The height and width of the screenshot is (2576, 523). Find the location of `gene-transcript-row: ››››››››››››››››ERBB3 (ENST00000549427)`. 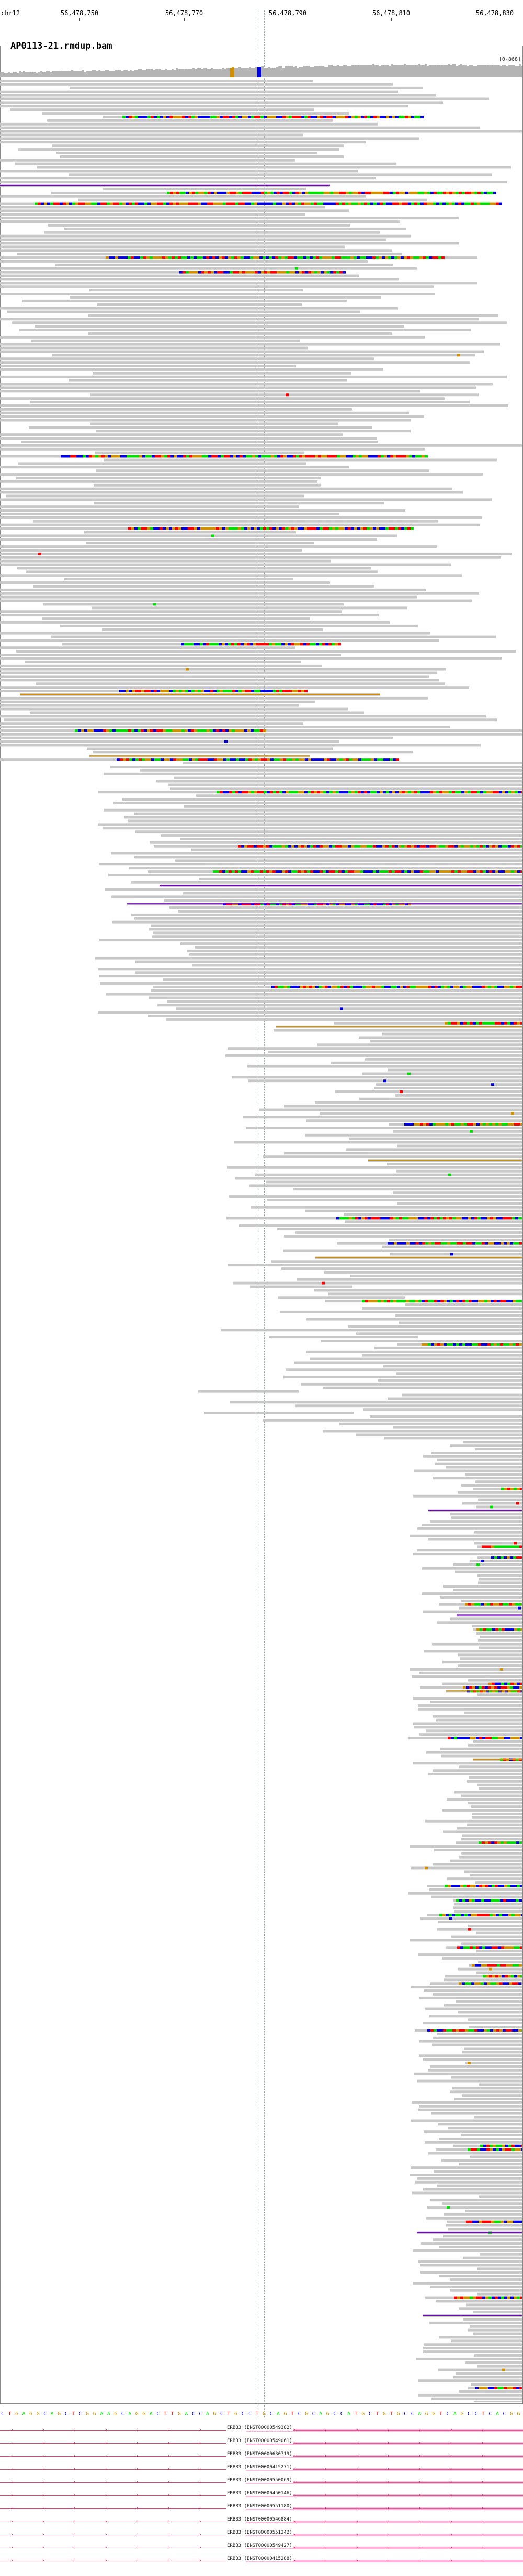

gene-transcript-row: ››››››››››››››››ERBB3 (ENST00000549427) is located at coordinates (261, 2548).